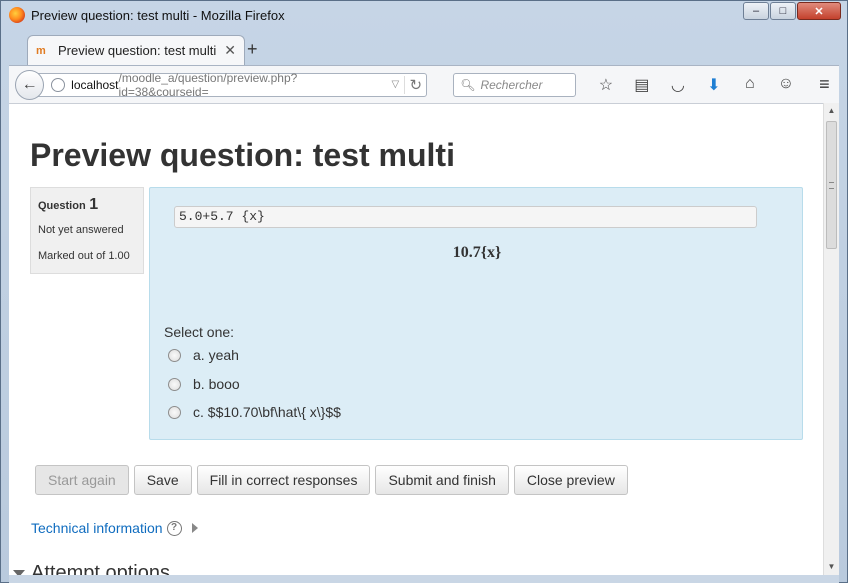  What do you see at coordinates (174, 528) in the screenshot?
I see `help-icon: ?` at bounding box center [174, 528].